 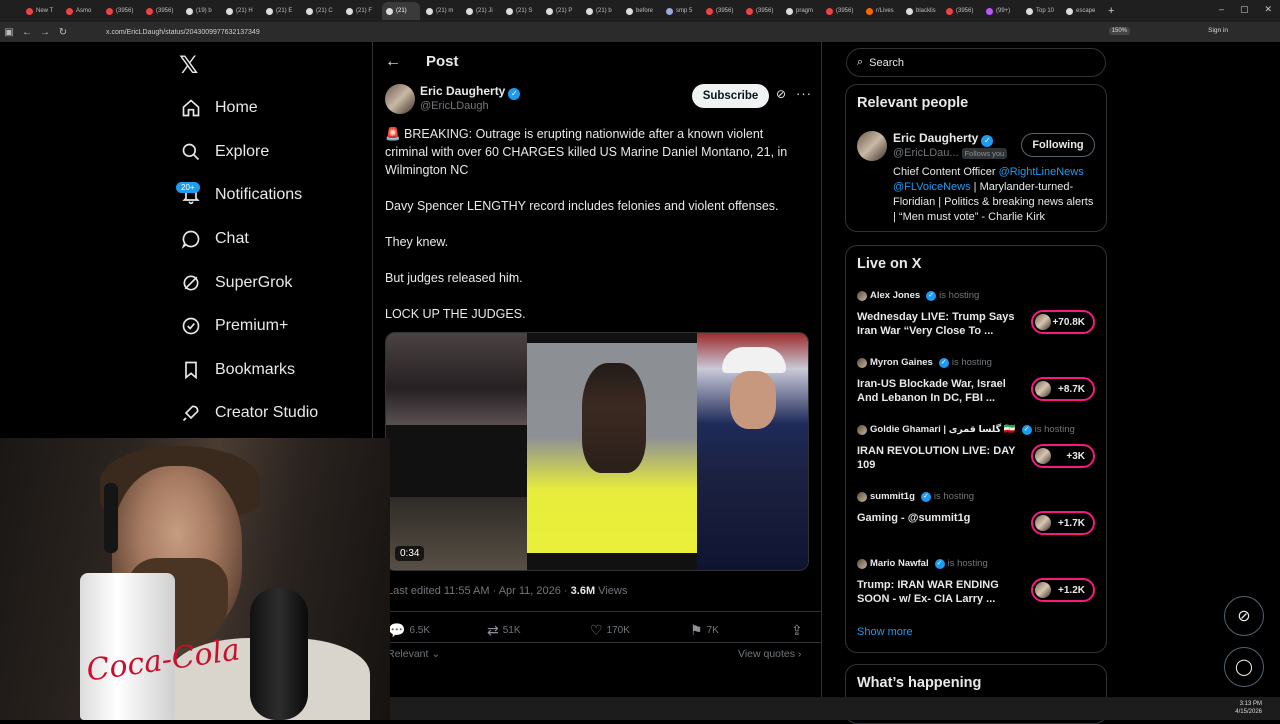 What do you see at coordinates (915, 496) in the screenshot?
I see `live-host: summit1g ✓ is hosting` at bounding box center [915, 496].